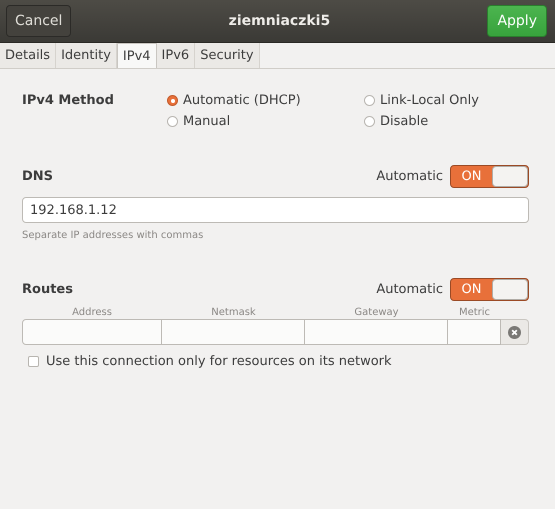 This screenshot has height=509, width=555. I want to click on radio-option: Automatic (DHCP), so click(265, 100).